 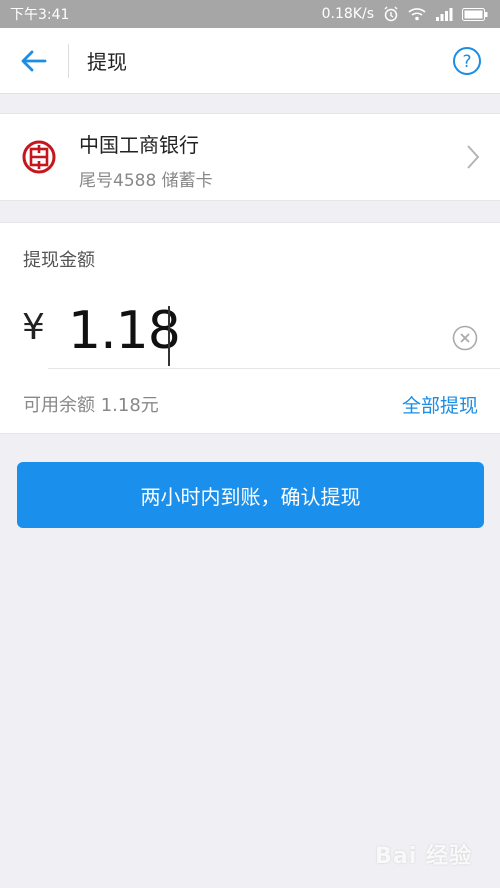 I want to click on amount-divider, so click(x=274, y=368).